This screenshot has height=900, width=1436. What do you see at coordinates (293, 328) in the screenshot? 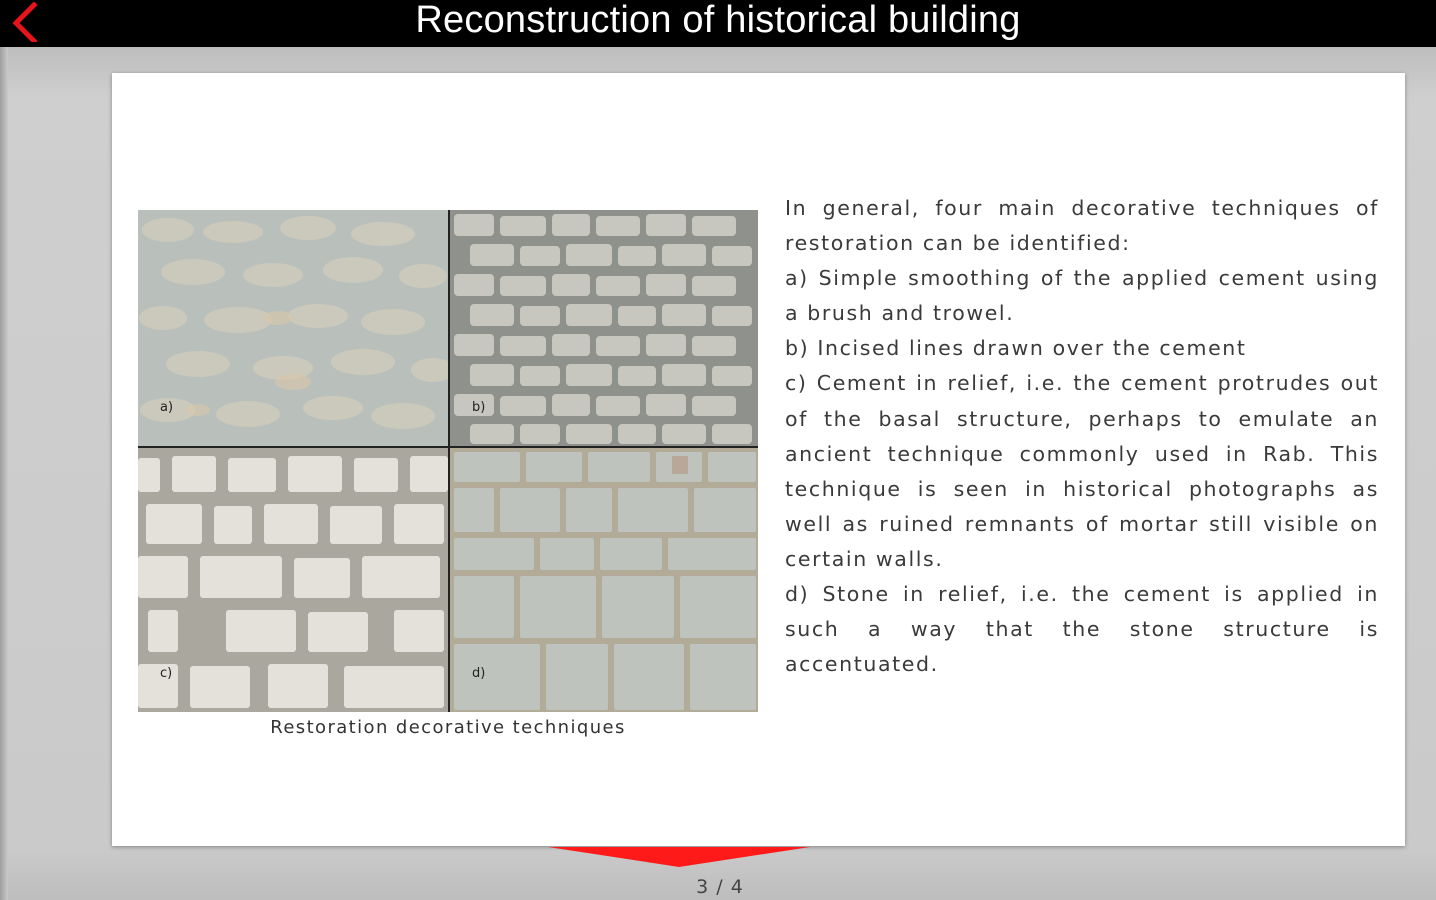
I see `photo-panel-a: a)` at bounding box center [293, 328].